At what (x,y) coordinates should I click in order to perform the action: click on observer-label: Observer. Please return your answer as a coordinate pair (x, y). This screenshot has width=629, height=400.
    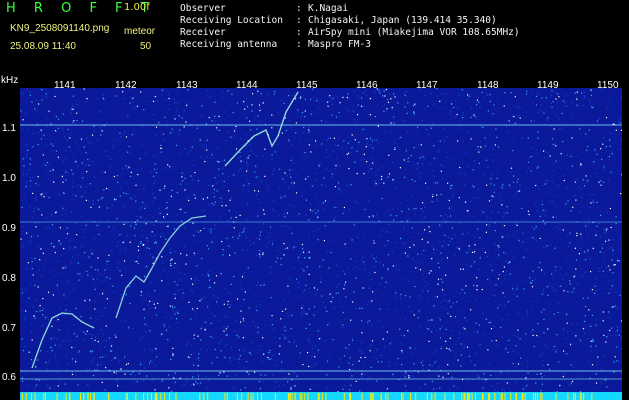
    Looking at the image, I should click on (203, 8).